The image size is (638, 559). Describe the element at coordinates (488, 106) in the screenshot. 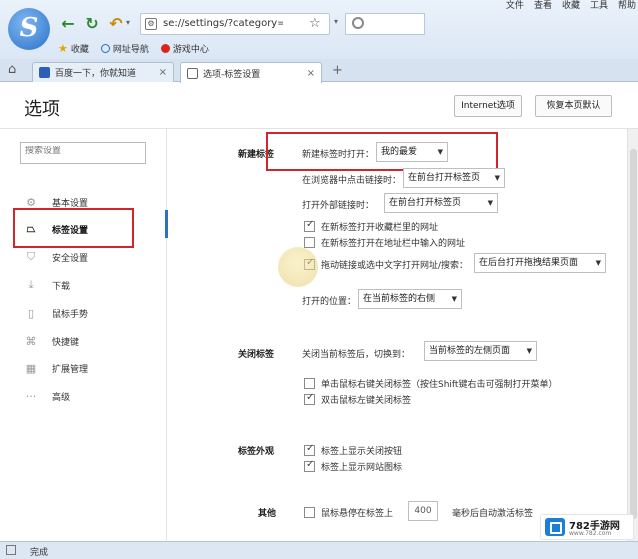

I see `internet-options-button: Internet选项` at that location.